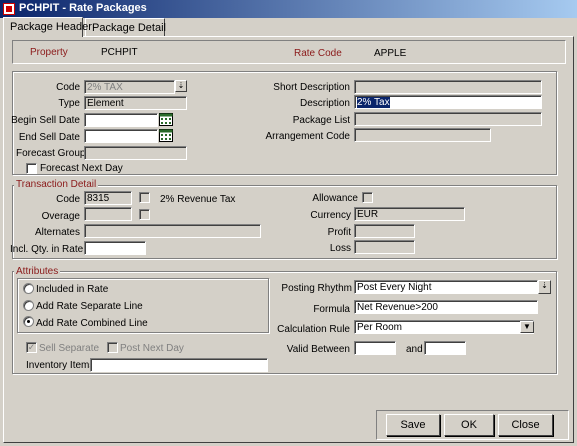  What do you see at coordinates (324, 103) in the screenshot?
I see `description-label: Description` at bounding box center [324, 103].